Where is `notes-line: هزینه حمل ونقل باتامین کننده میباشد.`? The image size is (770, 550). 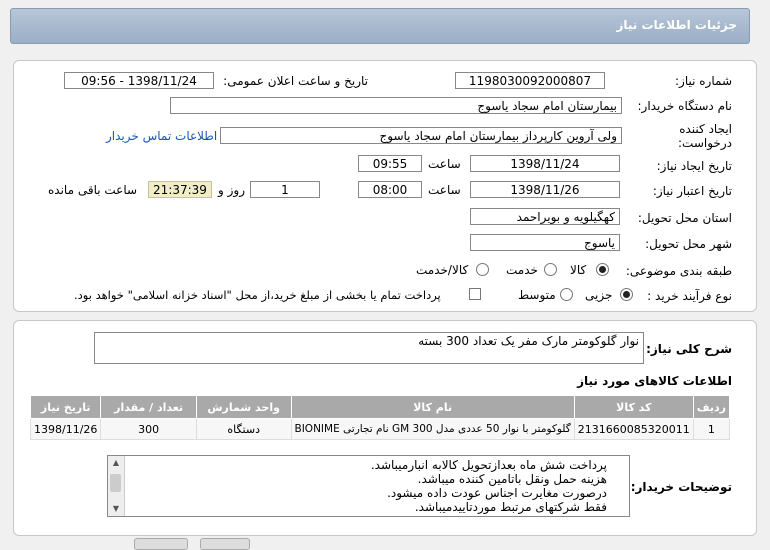
notes-line: هزینه حمل ونقل باتامین کننده میباشد. is located at coordinates (512, 479).